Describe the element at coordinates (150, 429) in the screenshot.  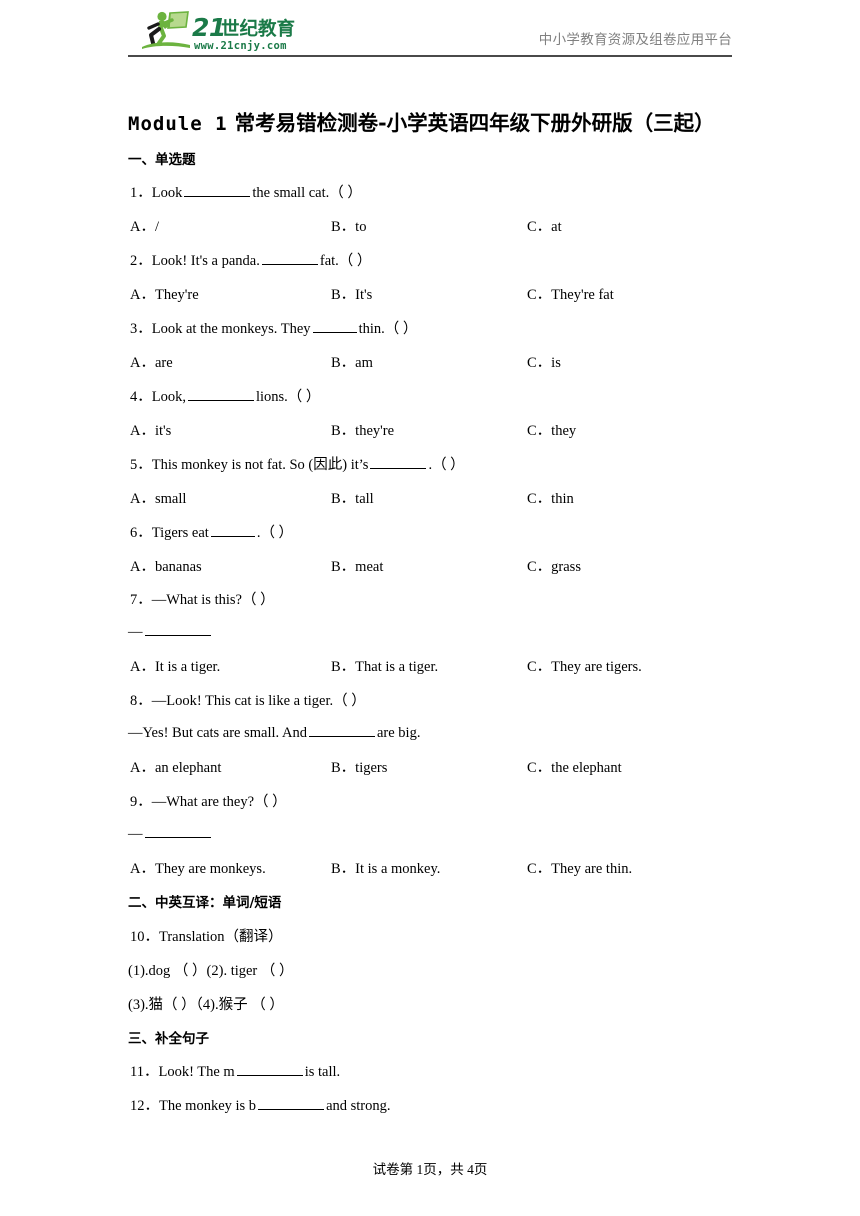
I see `question-4-option-a: A．it's` at that location.